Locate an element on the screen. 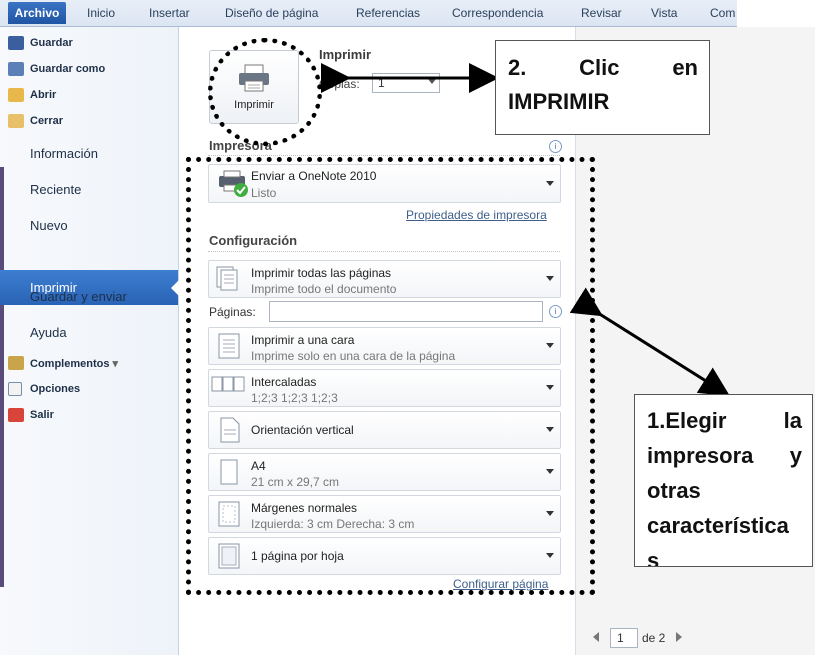 Image resolution: width=815 pixels, height=655 pixels. tab-revisar: Revisar is located at coordinates (601, 13).